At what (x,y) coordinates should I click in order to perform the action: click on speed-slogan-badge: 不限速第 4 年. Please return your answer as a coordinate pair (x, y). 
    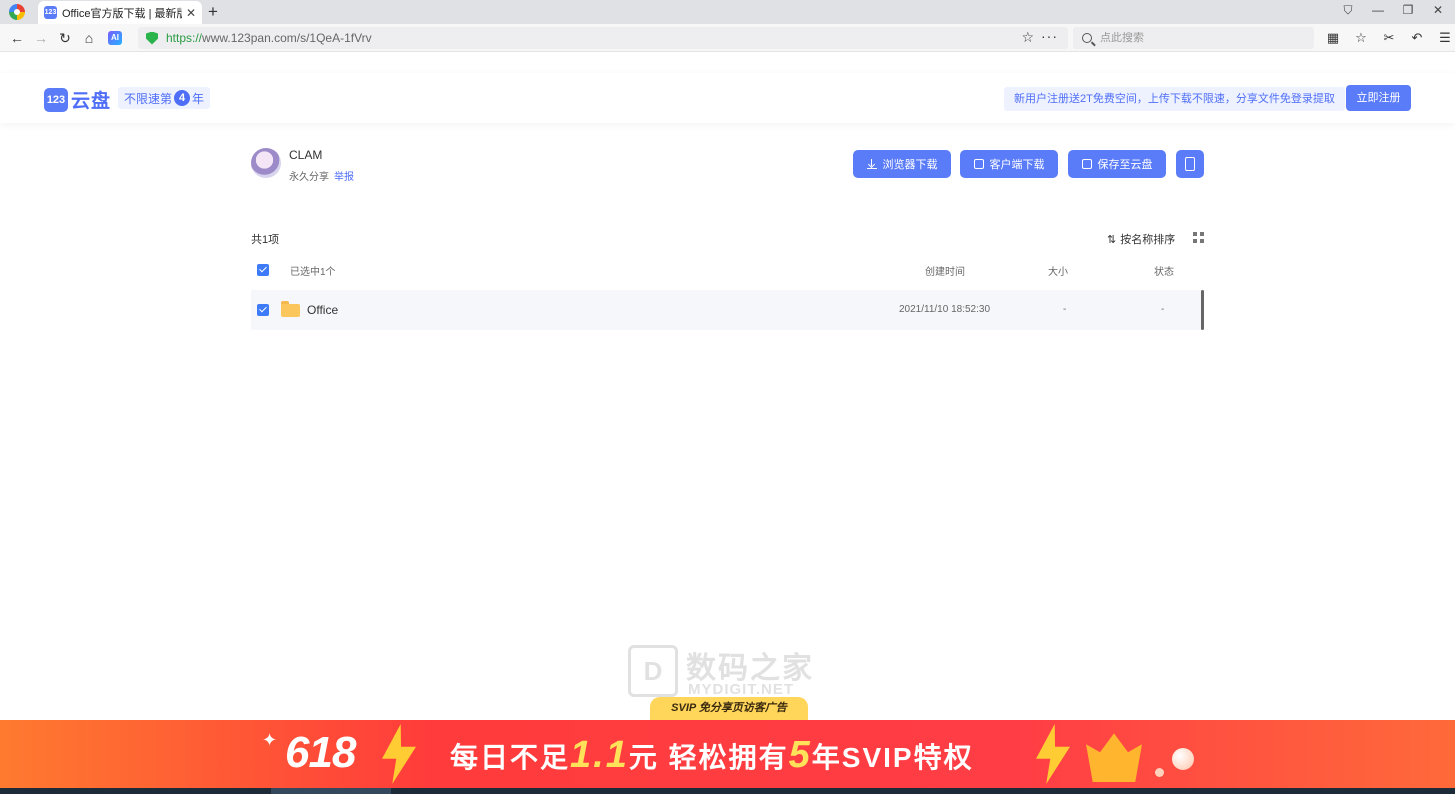
    Looking at the image, I should click on (164, 98).